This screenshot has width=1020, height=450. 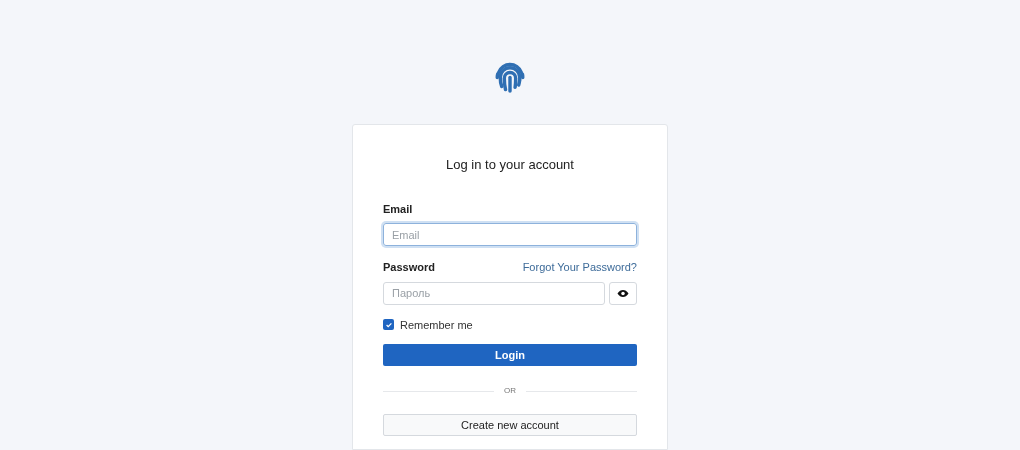 I want to click on email-label: Email, so click(x=398, y=209).